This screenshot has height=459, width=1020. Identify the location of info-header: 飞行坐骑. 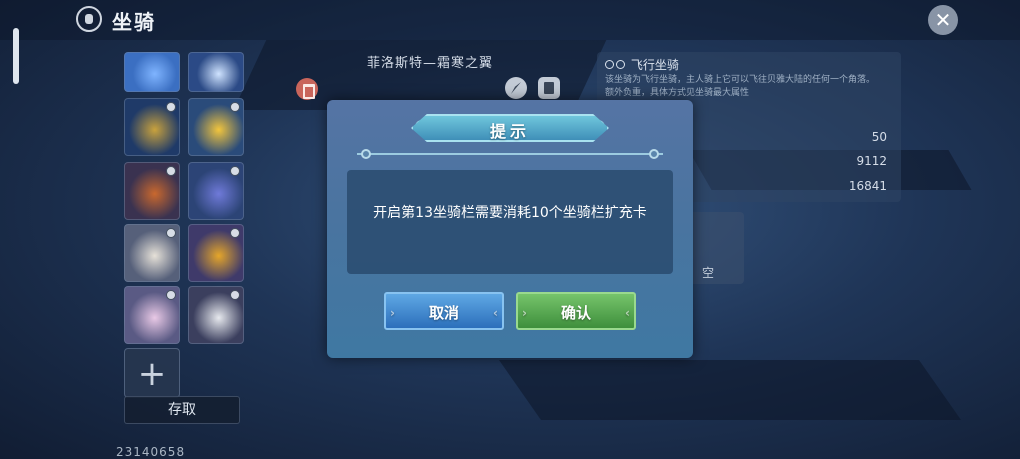
(642, 64).